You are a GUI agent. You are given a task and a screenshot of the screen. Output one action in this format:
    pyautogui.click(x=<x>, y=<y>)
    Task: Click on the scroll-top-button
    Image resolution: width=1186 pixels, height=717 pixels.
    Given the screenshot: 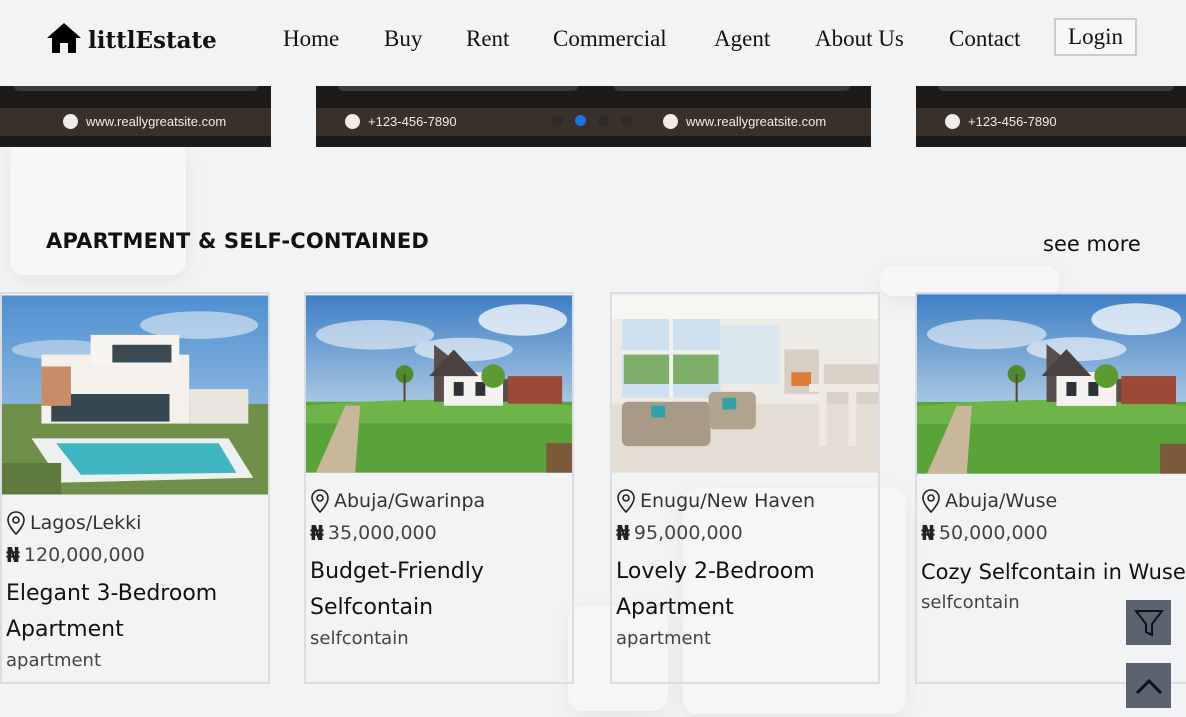 What is the action you would take?
    pyautogui.click(x=1148, y=685)
    